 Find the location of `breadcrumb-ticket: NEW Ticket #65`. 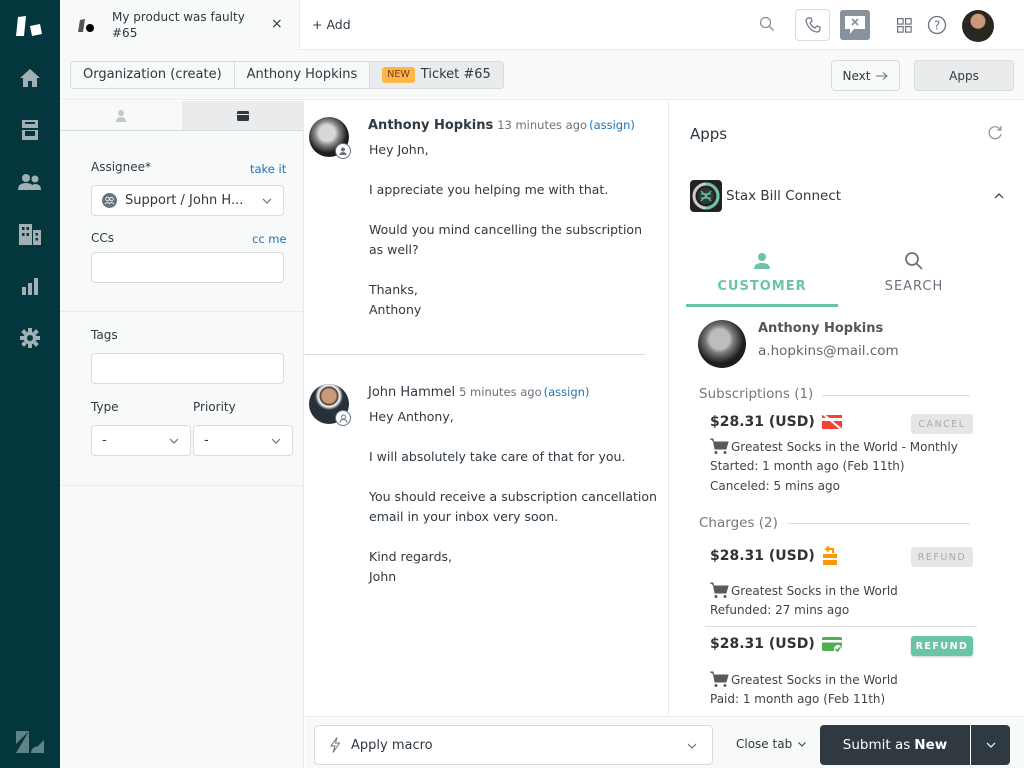

breadcrumb-ticket: NEW Ticket #65 is located at coordinates (436, 75).